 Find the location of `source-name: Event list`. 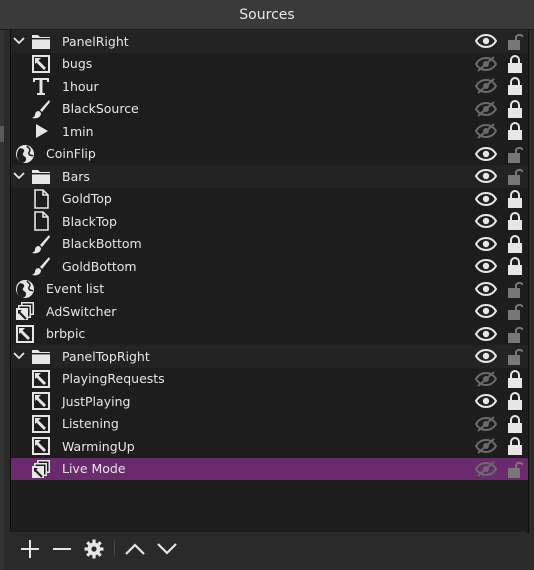

source-name: Event list is located at coordinates (75, 289).